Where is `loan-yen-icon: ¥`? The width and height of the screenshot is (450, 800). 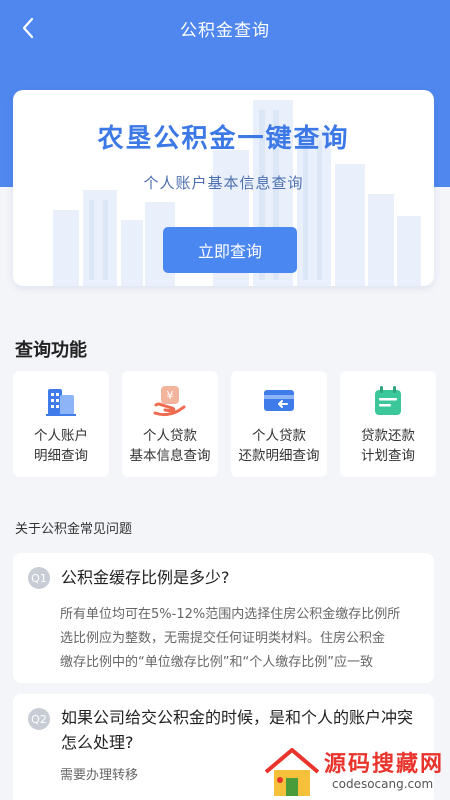
loan-yen-icon: ¥ is located at coordinates (169, 401).